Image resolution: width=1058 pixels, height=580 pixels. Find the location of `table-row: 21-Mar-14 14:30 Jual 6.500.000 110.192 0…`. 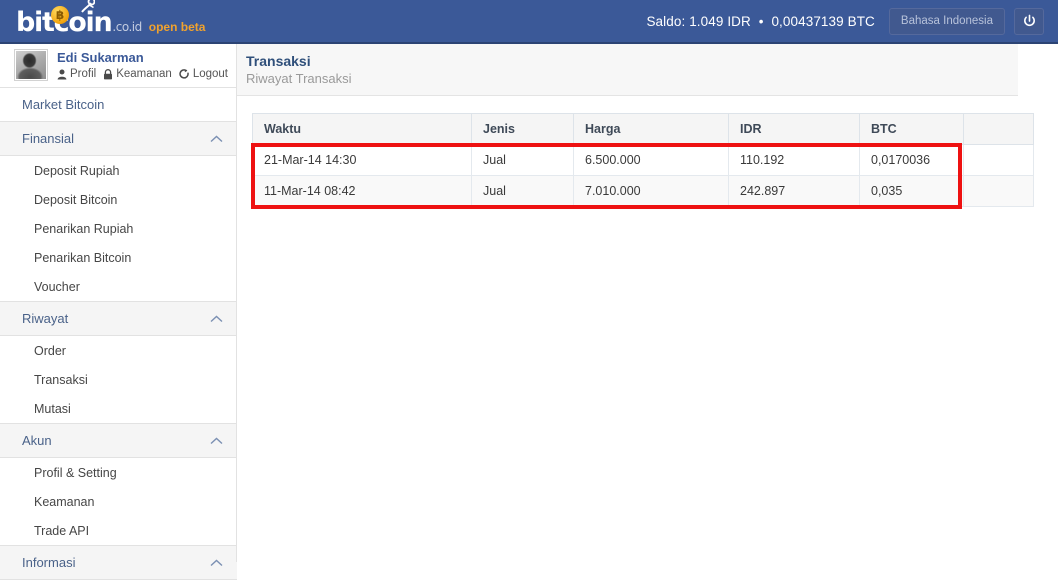

table-row: 21-Mar-14 14:30 Jual 6.500.000 110.192 0… is located at coordinates (643, 160).